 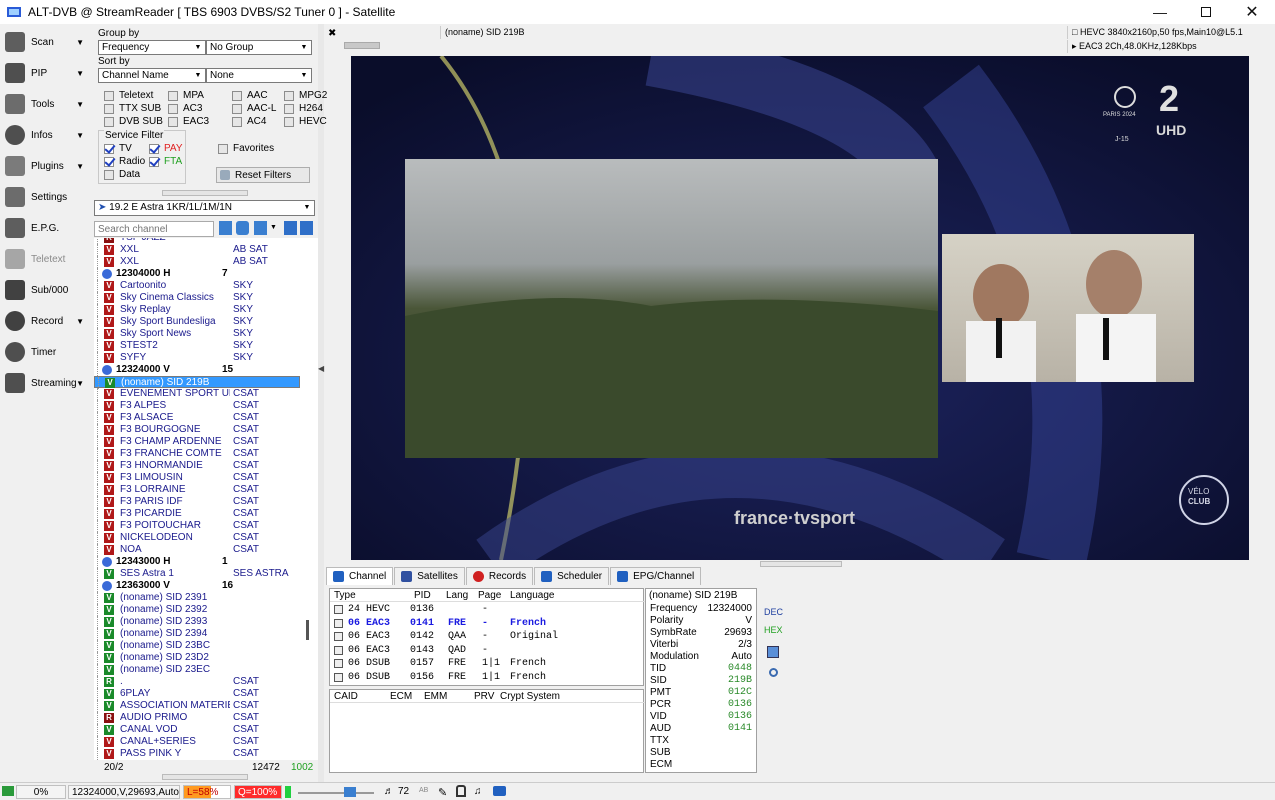 I want to click on list-view-icon, so click(x=225, y=228).